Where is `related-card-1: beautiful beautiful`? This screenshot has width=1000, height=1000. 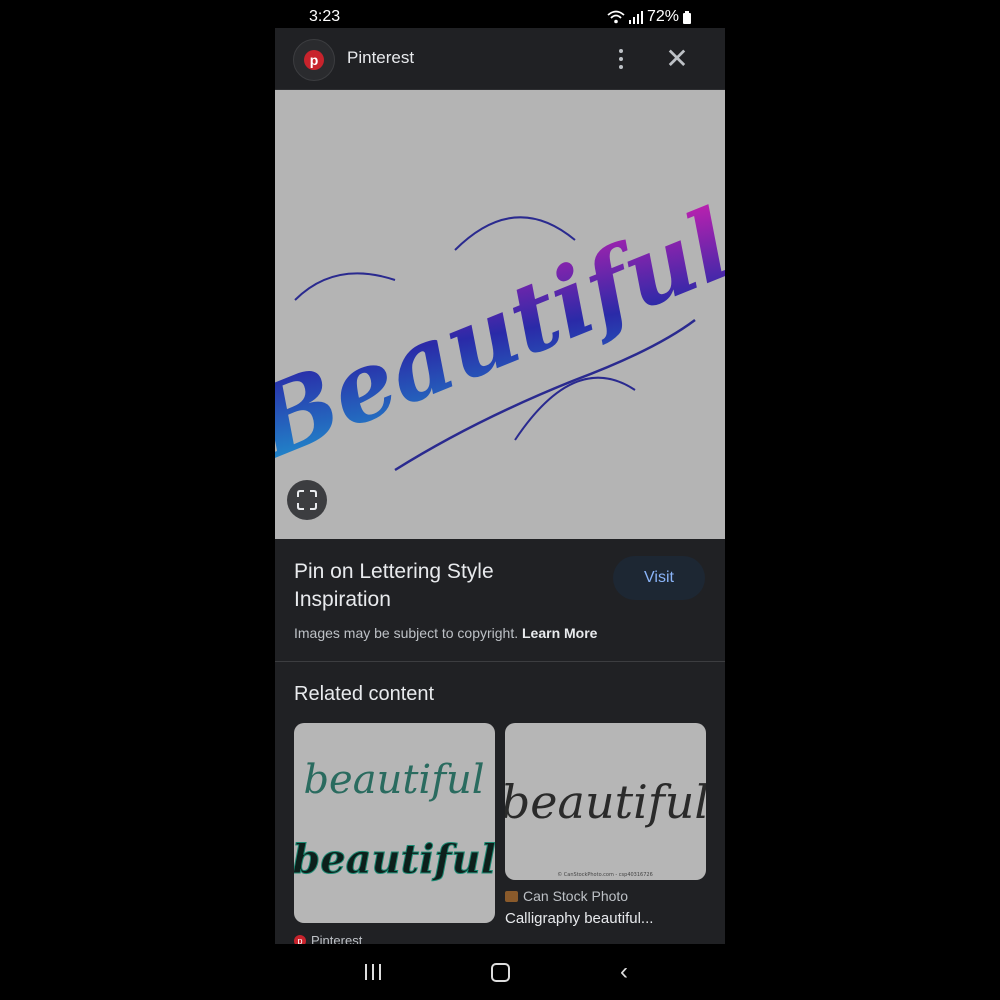
related-card-1: beautiful beautiful is located at coordinates (394, 823).